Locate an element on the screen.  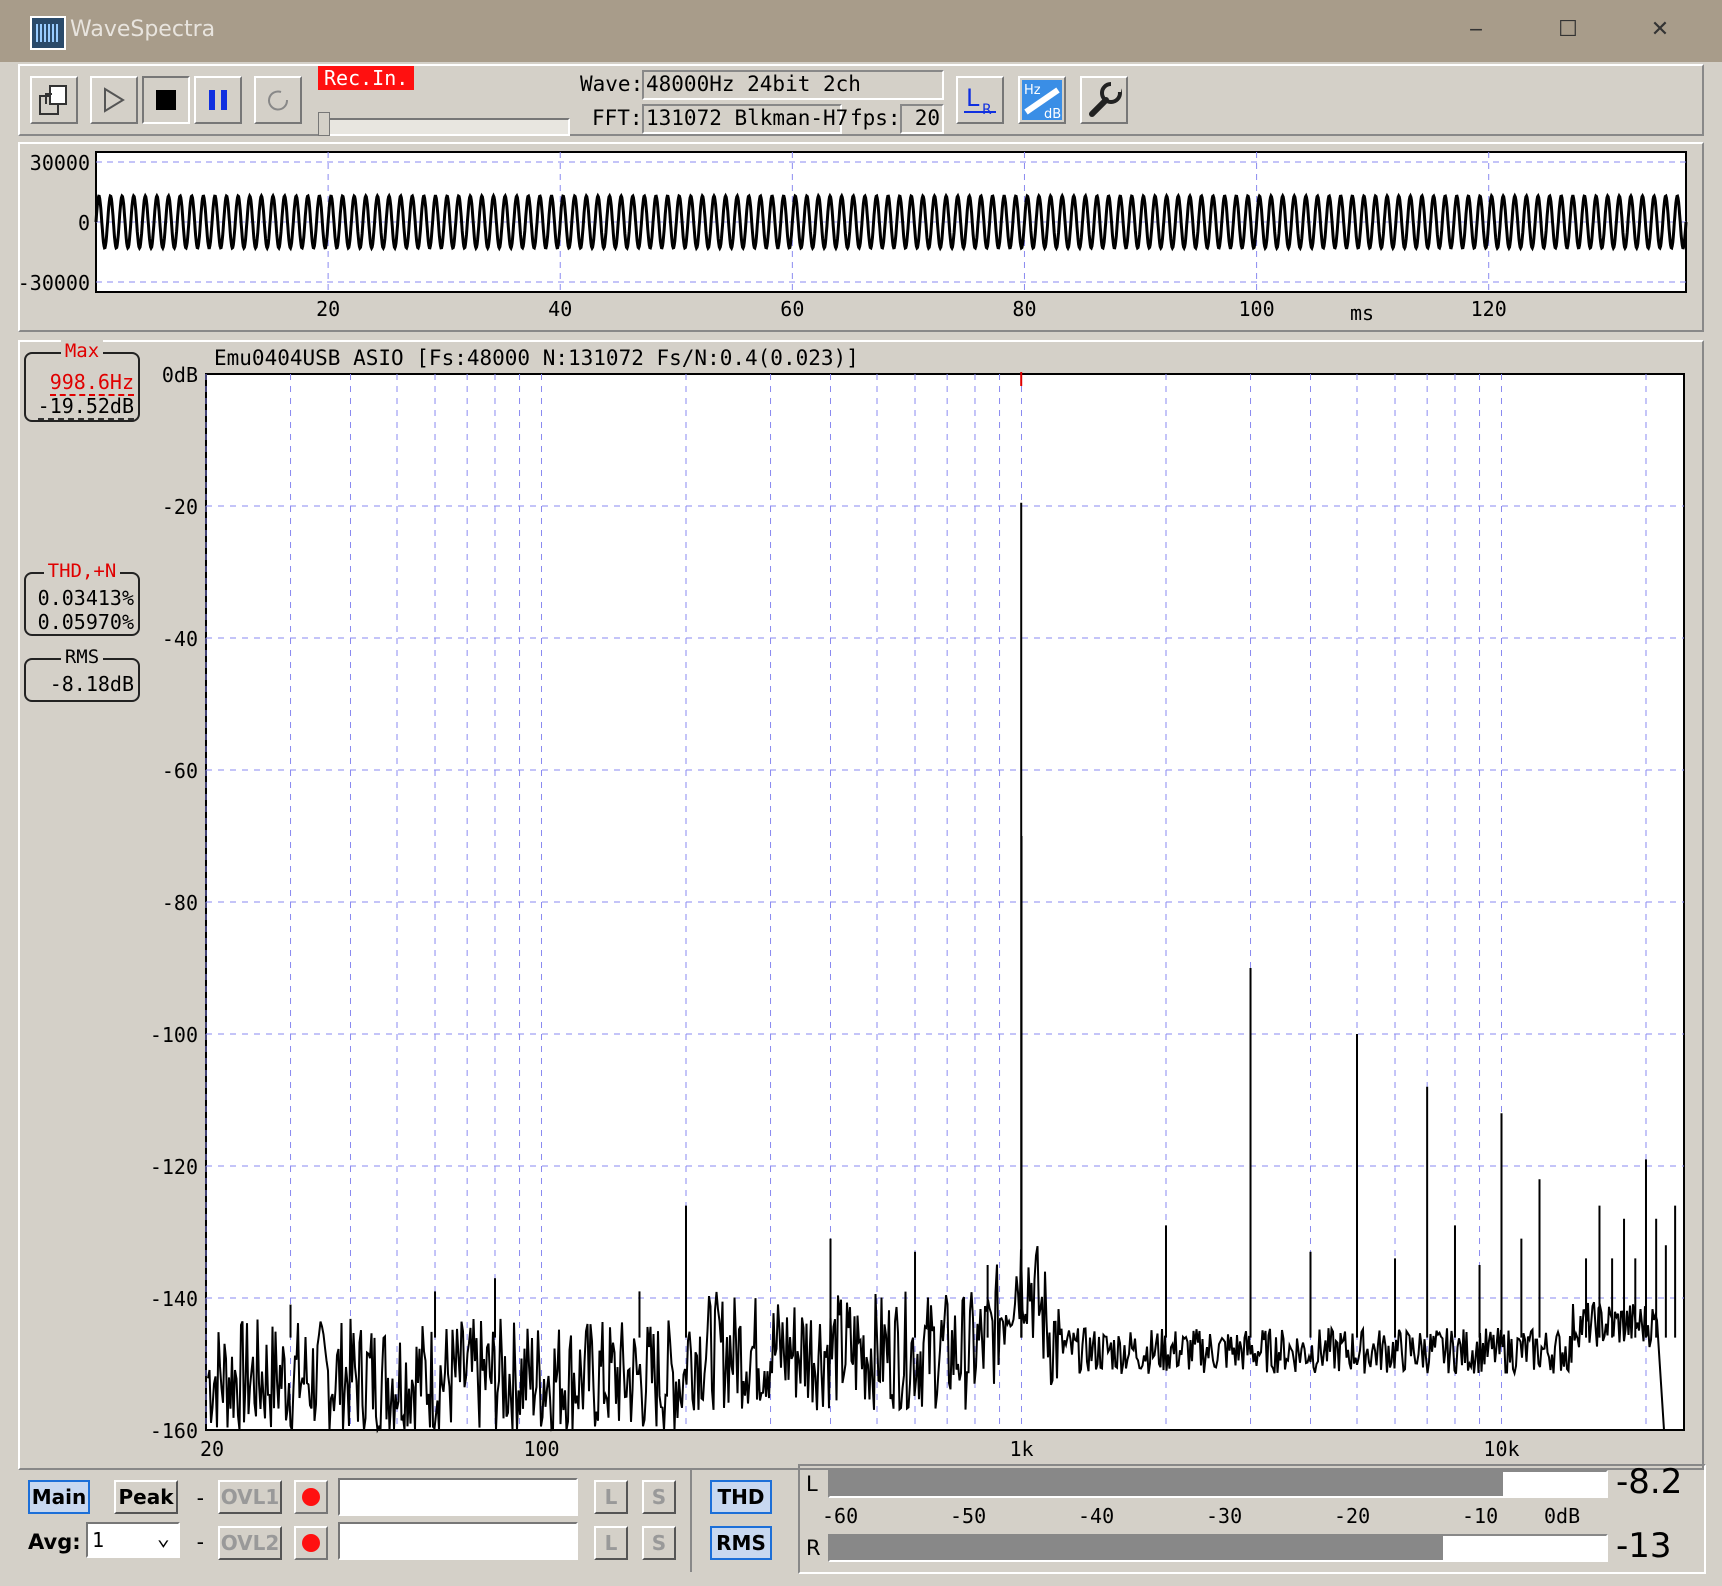
meter-scale-tick: 0dB is located at coordinates (1562, 1516).